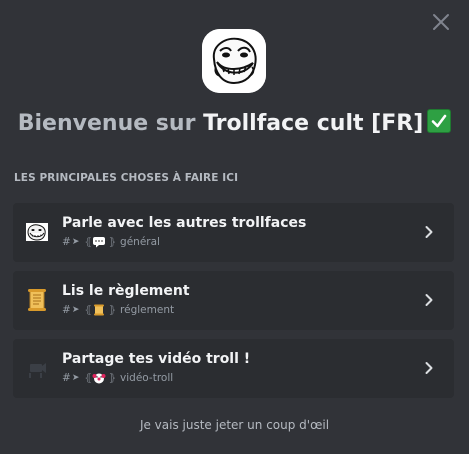 The image size is (469, 454). What do you see at coordinates (37, 300) in the screenshot?
I see `scroll-icon` at bounding box center [37, 300].